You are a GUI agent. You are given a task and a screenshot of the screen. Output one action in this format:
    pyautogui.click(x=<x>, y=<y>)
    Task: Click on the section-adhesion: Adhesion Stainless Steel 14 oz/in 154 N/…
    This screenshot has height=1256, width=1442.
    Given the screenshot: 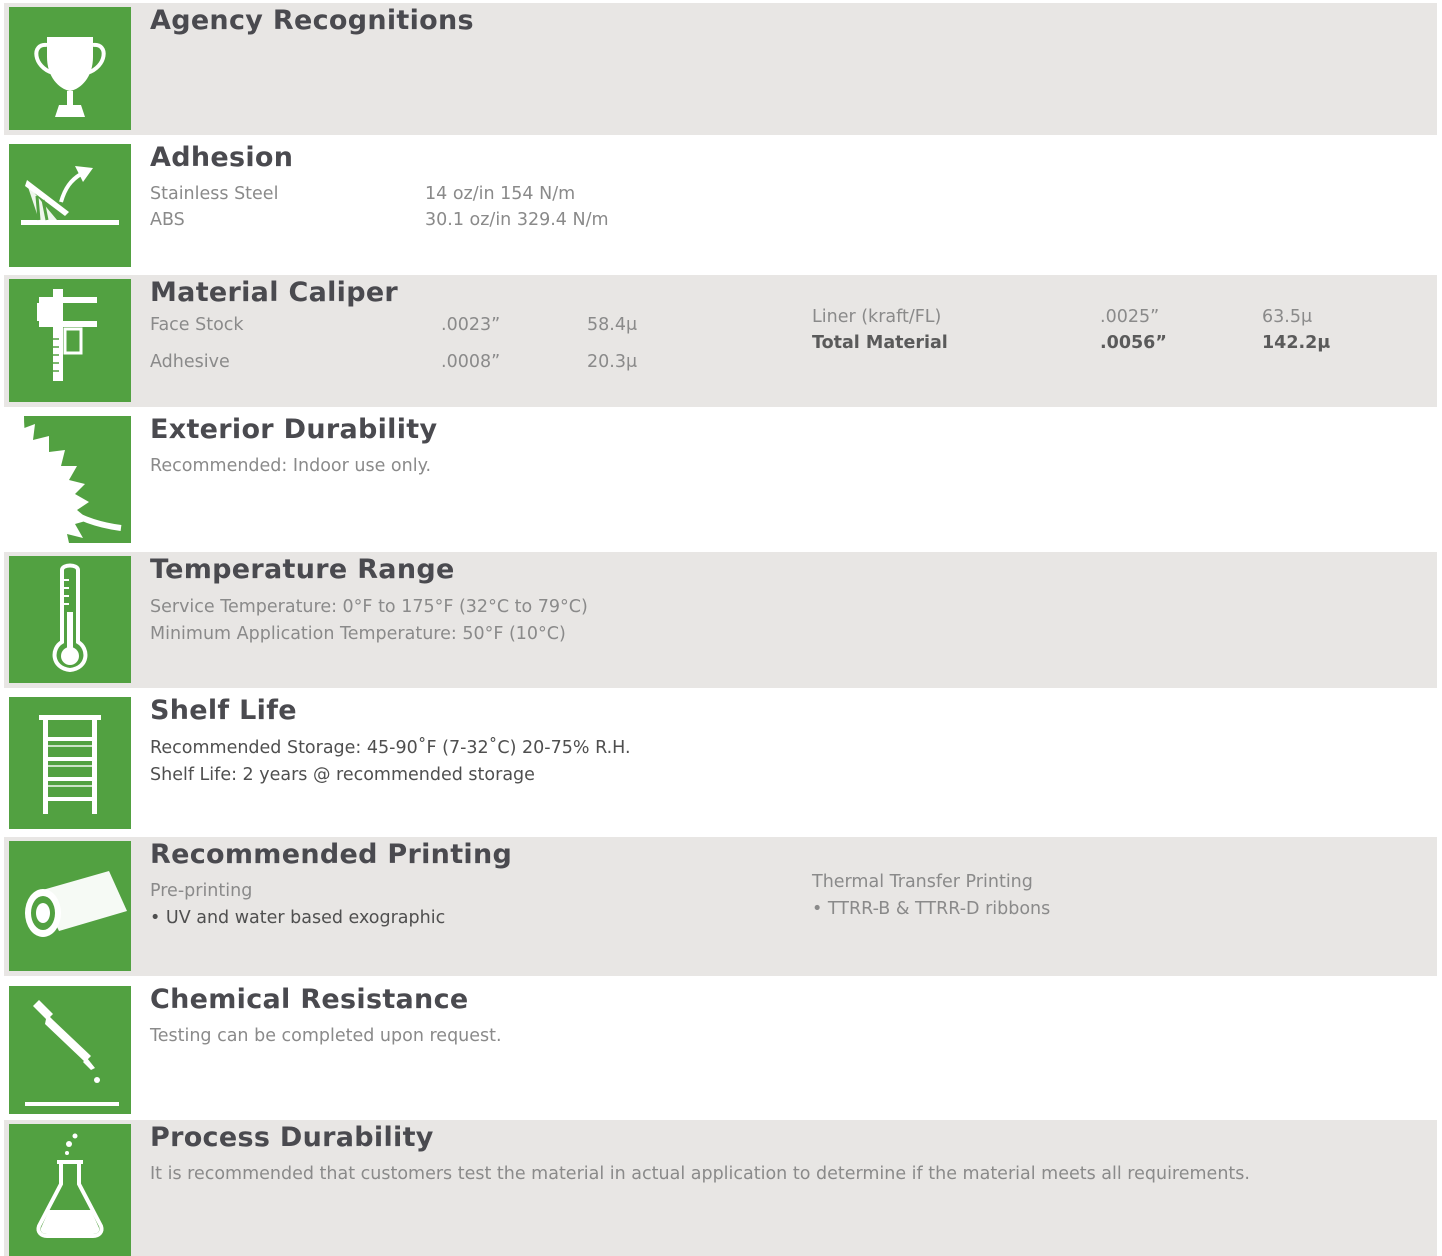 What is the action you would take?
    pyautogui.click(x=720, y=205)
    